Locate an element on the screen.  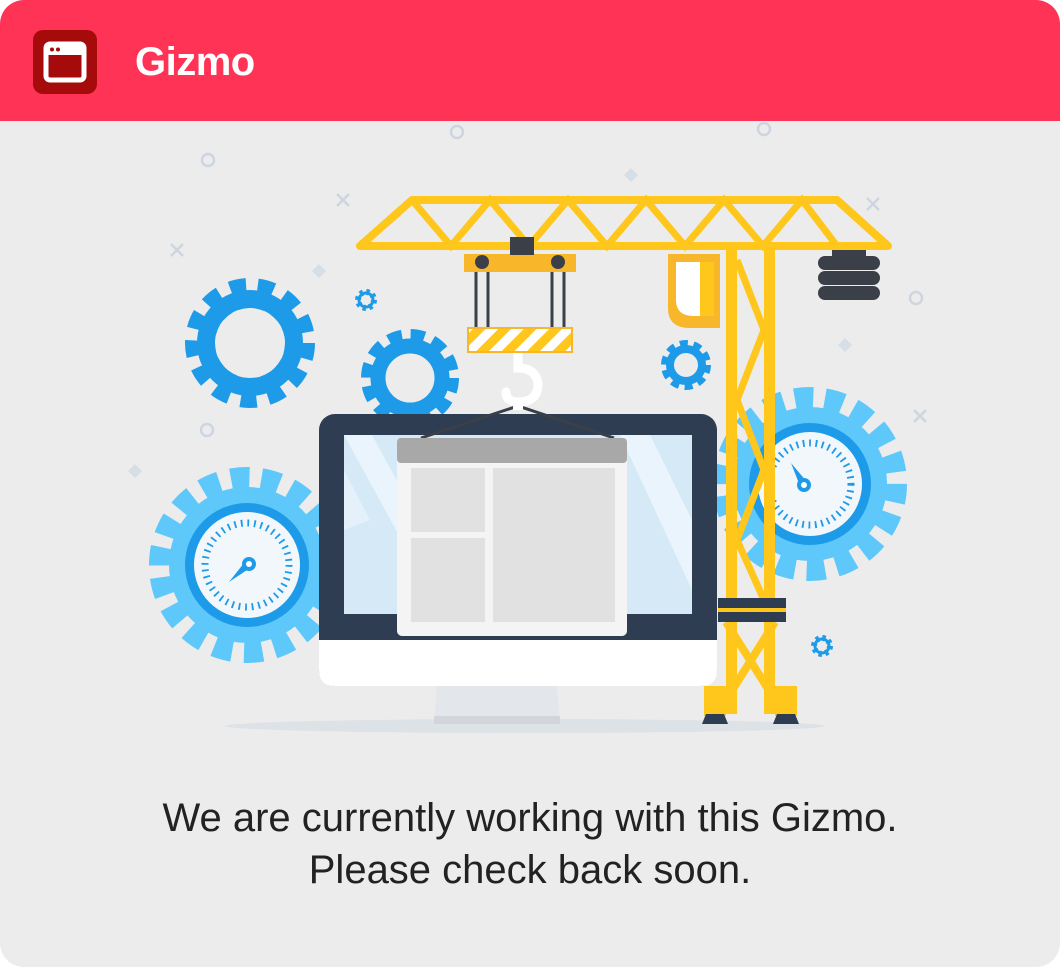
gear-icon-large-left is located at coordinates (250, 343).